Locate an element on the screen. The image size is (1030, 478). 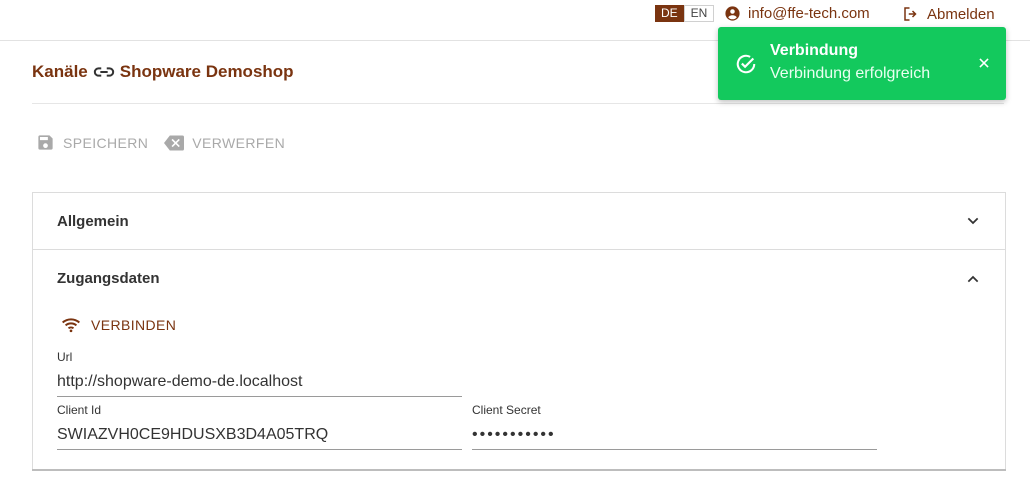
client-id-underline is located at coordinates (259, 449).